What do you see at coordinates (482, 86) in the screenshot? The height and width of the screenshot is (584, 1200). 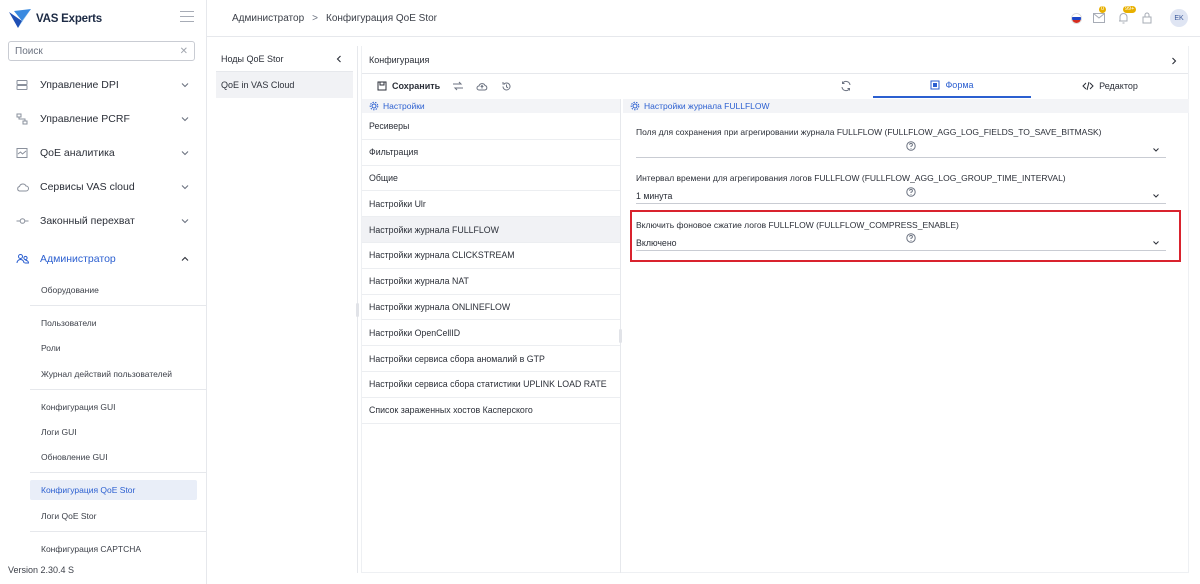 I see `cloud-upload-icon` at bounding box center [482, 86].